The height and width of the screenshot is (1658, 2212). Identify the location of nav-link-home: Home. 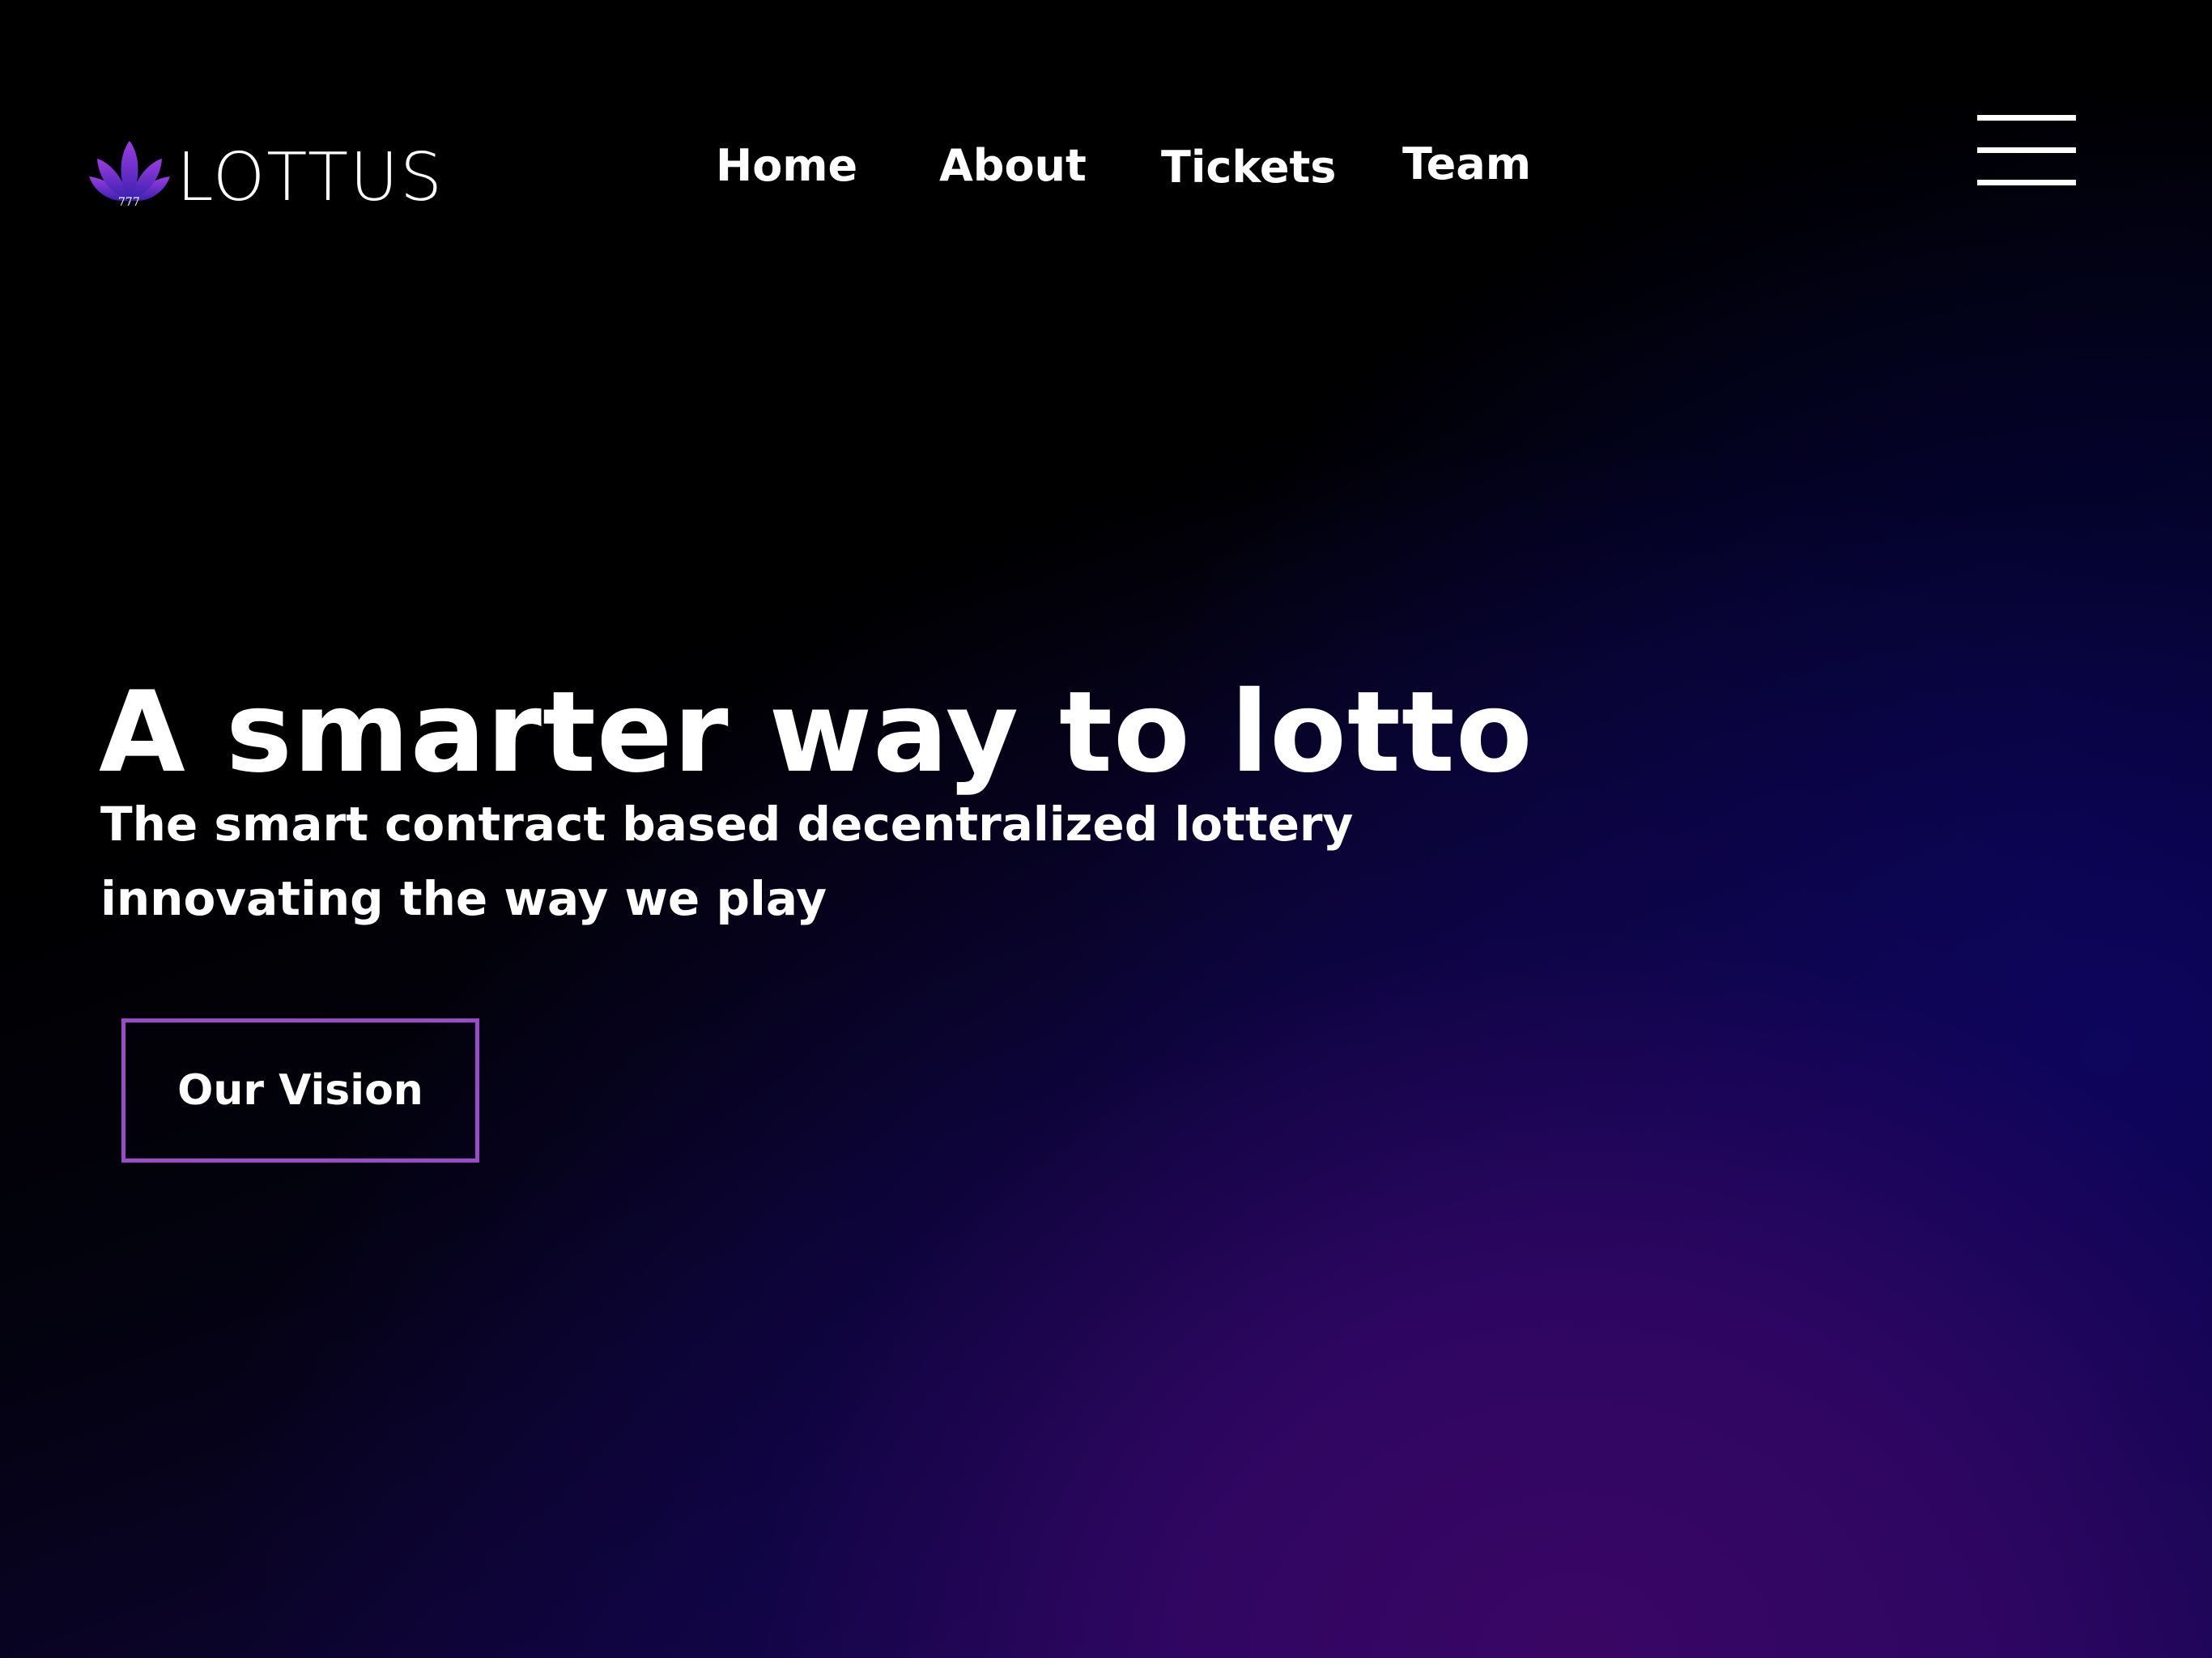
(787, 166).